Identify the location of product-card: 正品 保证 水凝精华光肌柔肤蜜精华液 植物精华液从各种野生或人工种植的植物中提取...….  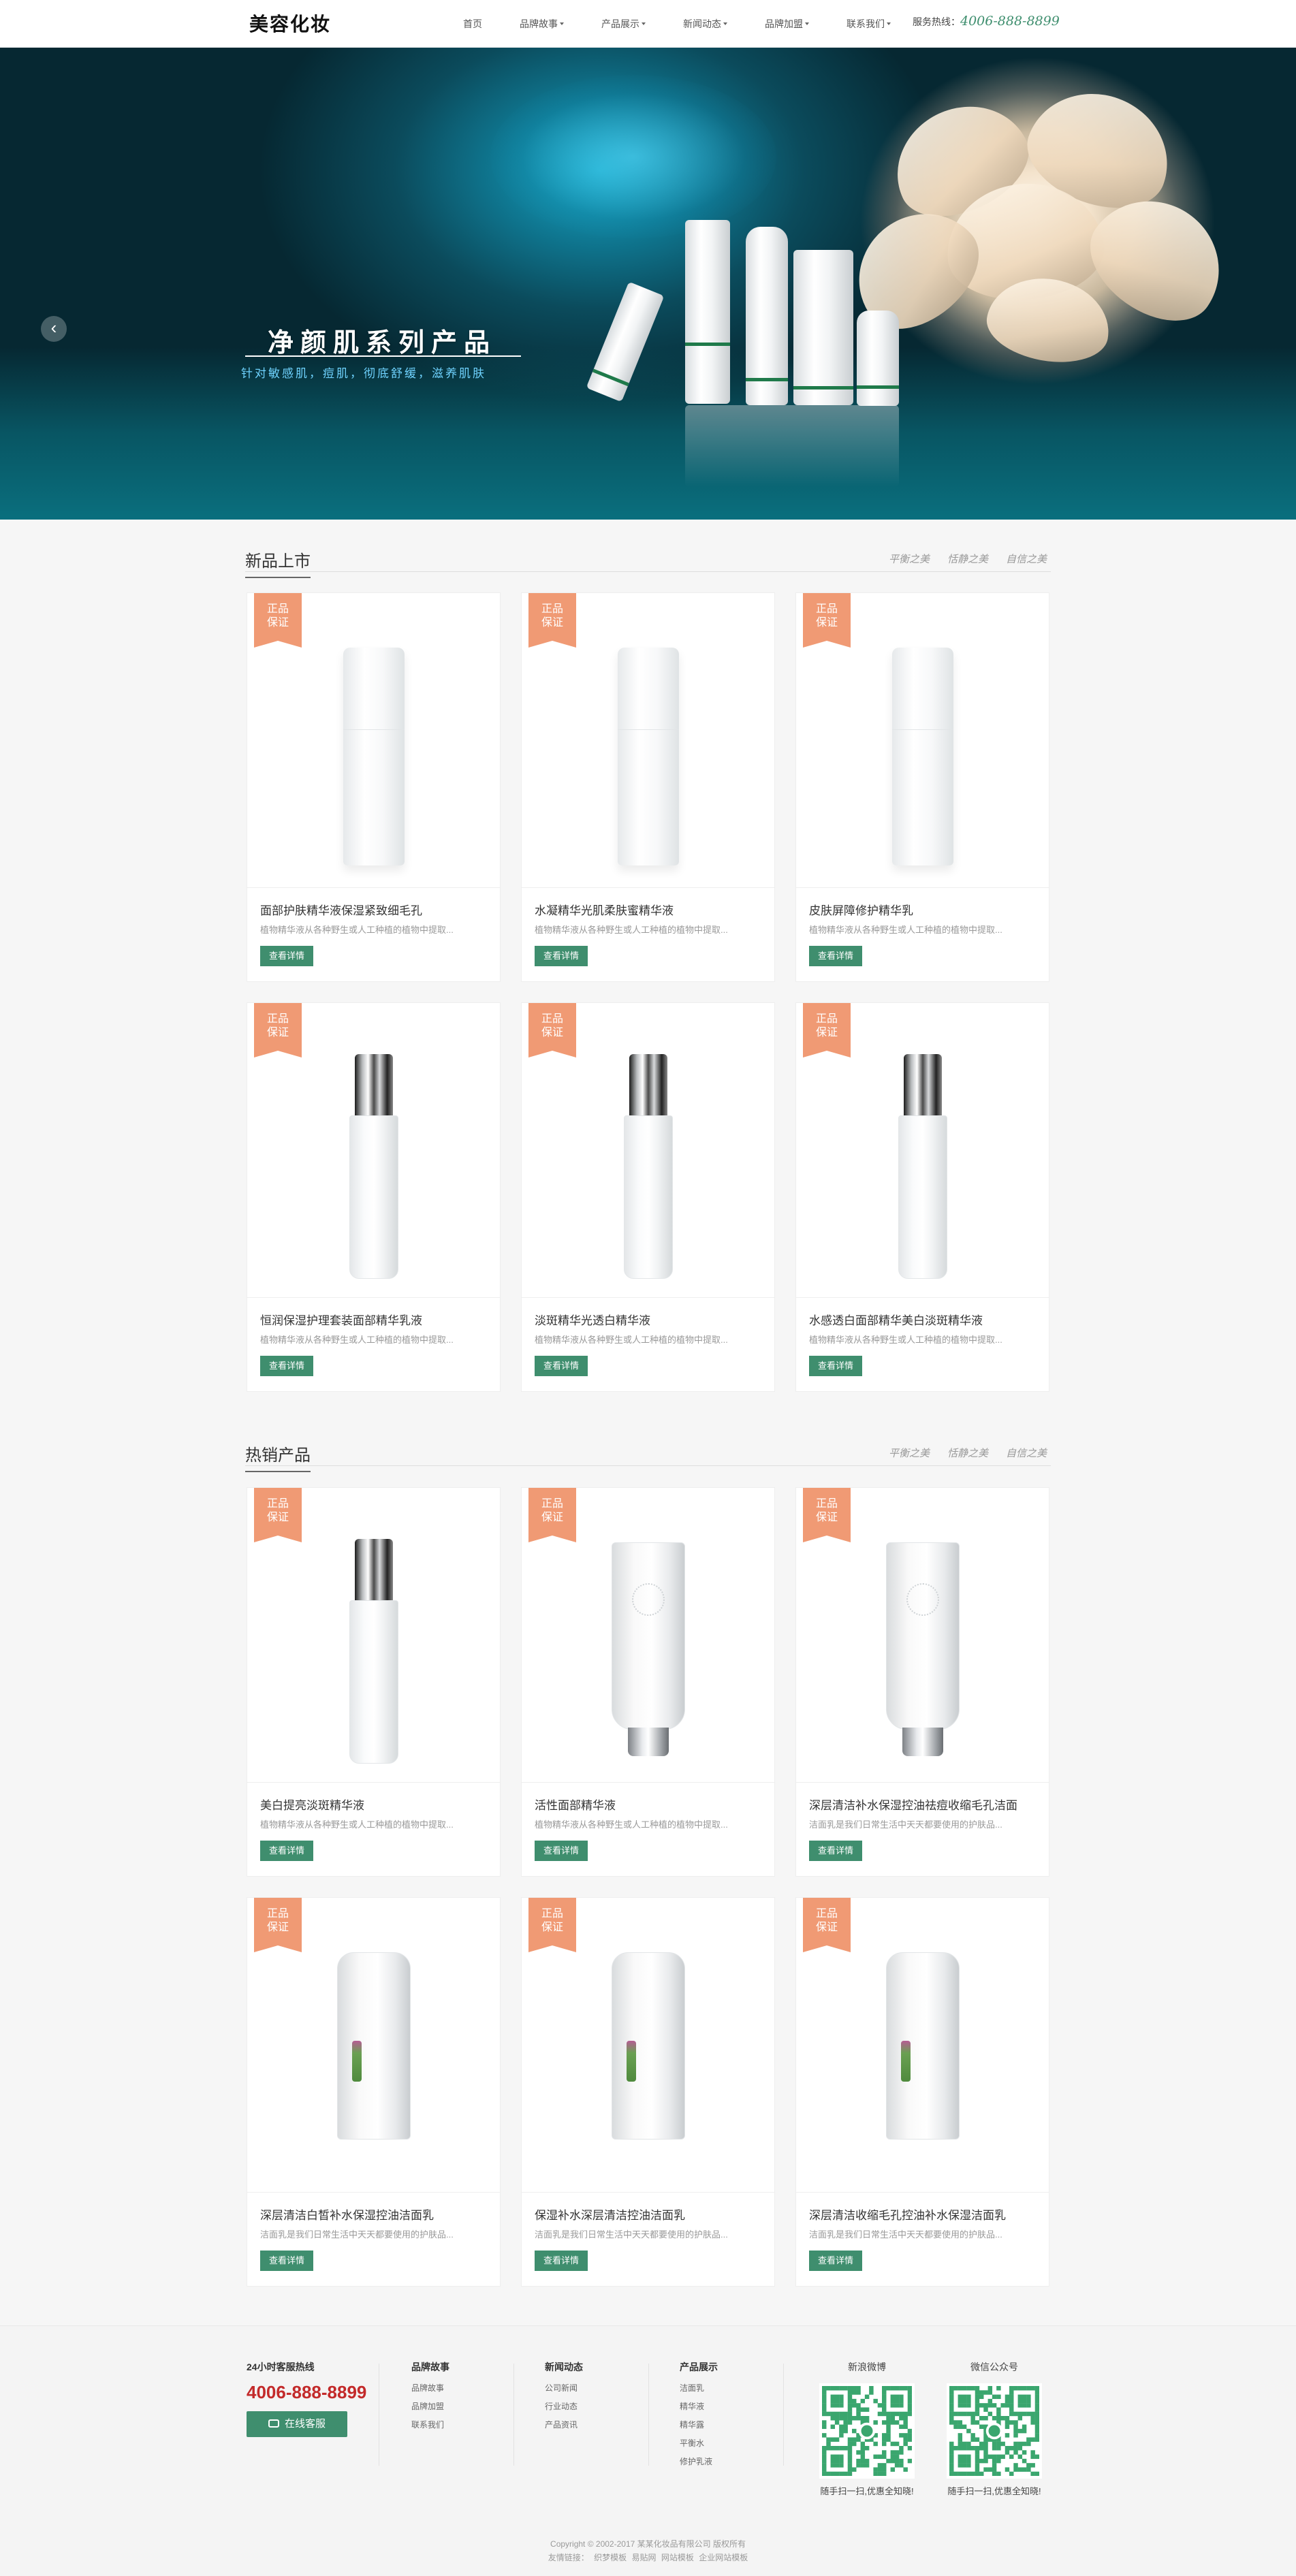
(648, 787).